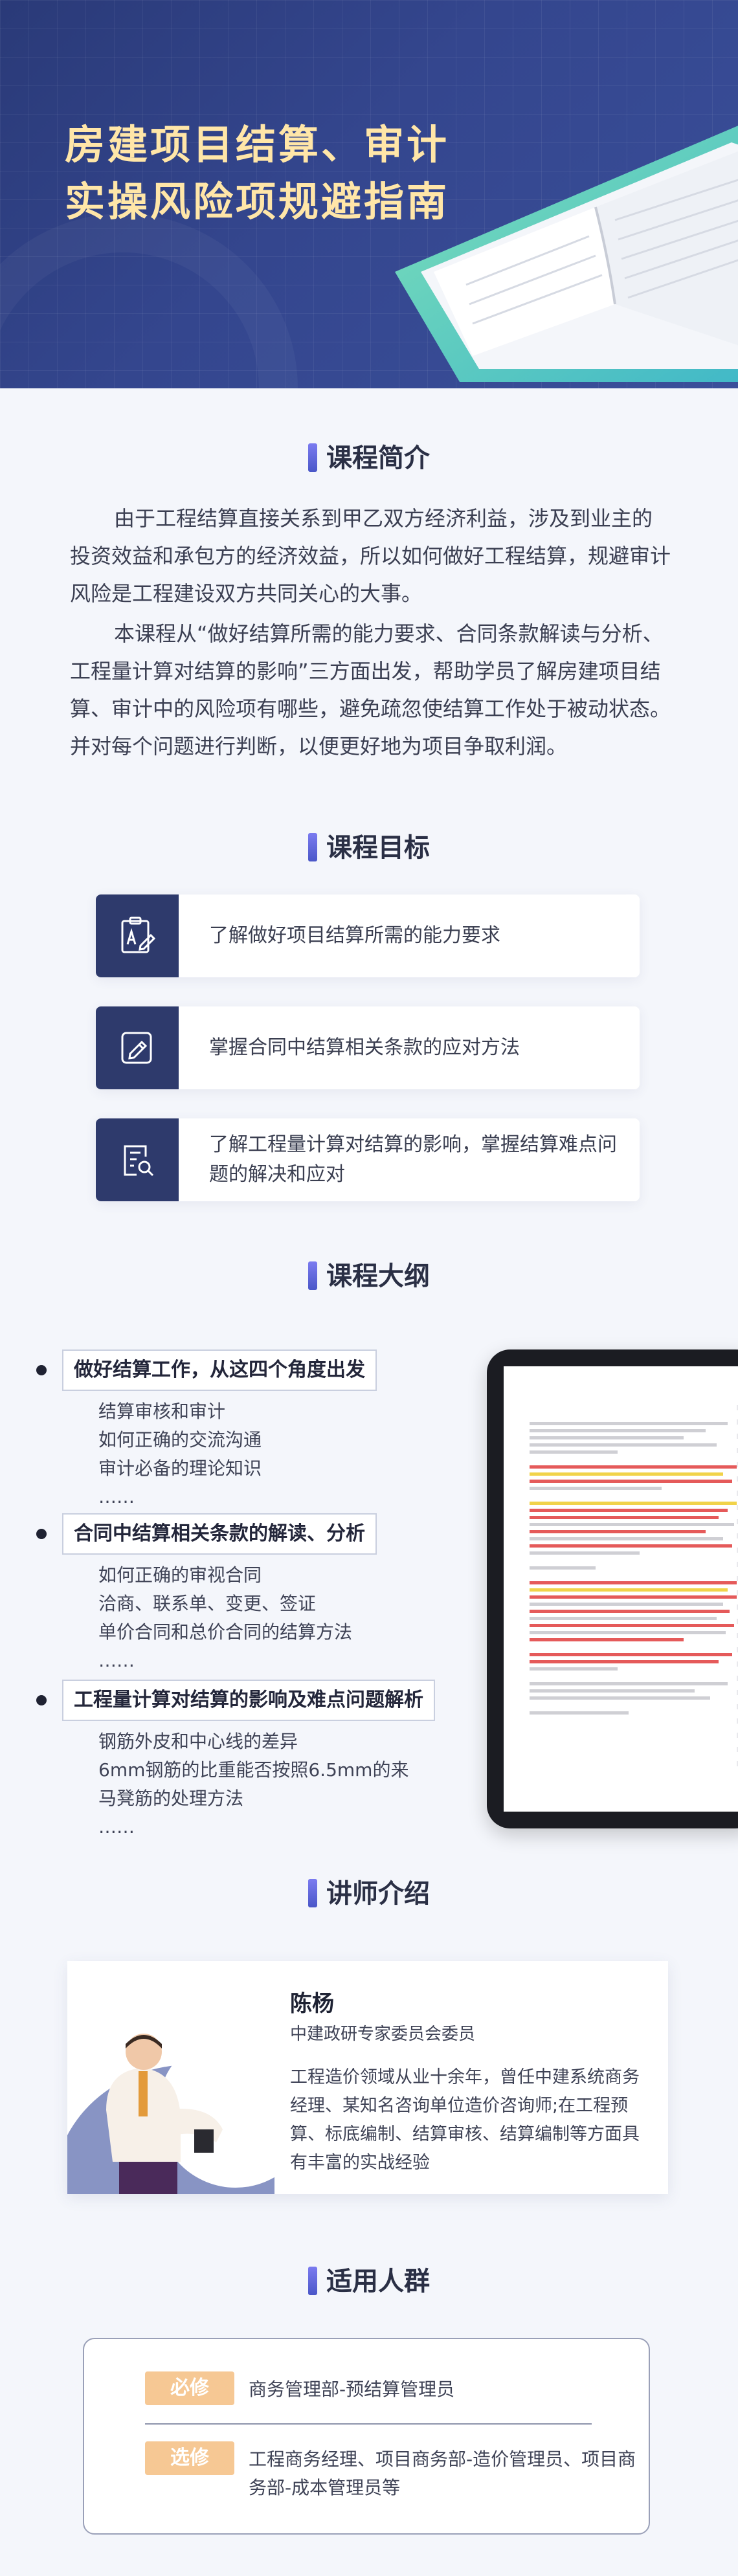  Describe the element at coordinates (225, 1632) in the screenshot. I see `outline-point: 单价合同和总价合同的结算方法` at that location.